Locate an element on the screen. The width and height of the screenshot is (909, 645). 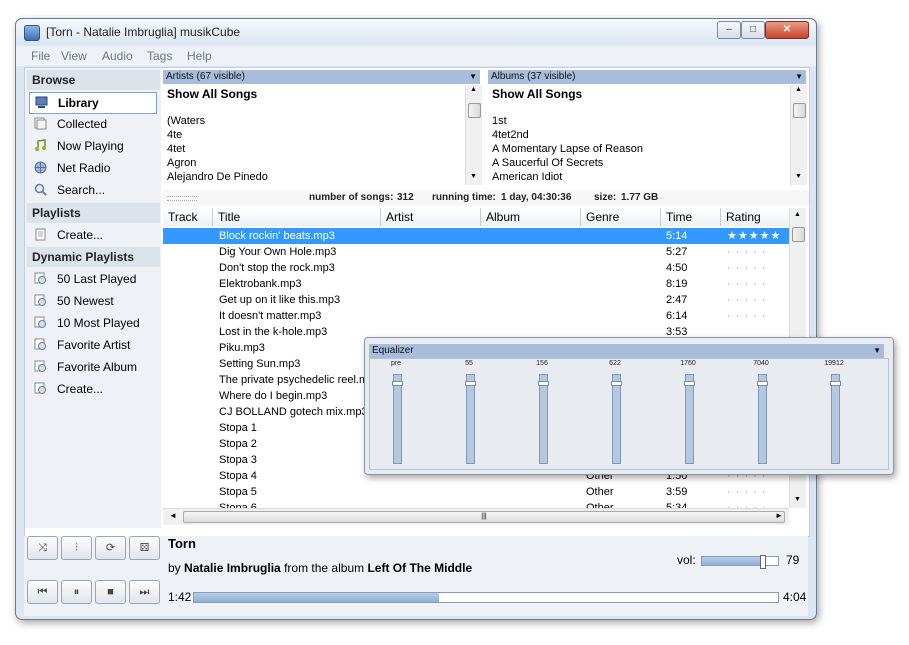
table-row: Block rockin' beats.mp3 5:14 ★★★★★ is located at coordinates (476, 236).